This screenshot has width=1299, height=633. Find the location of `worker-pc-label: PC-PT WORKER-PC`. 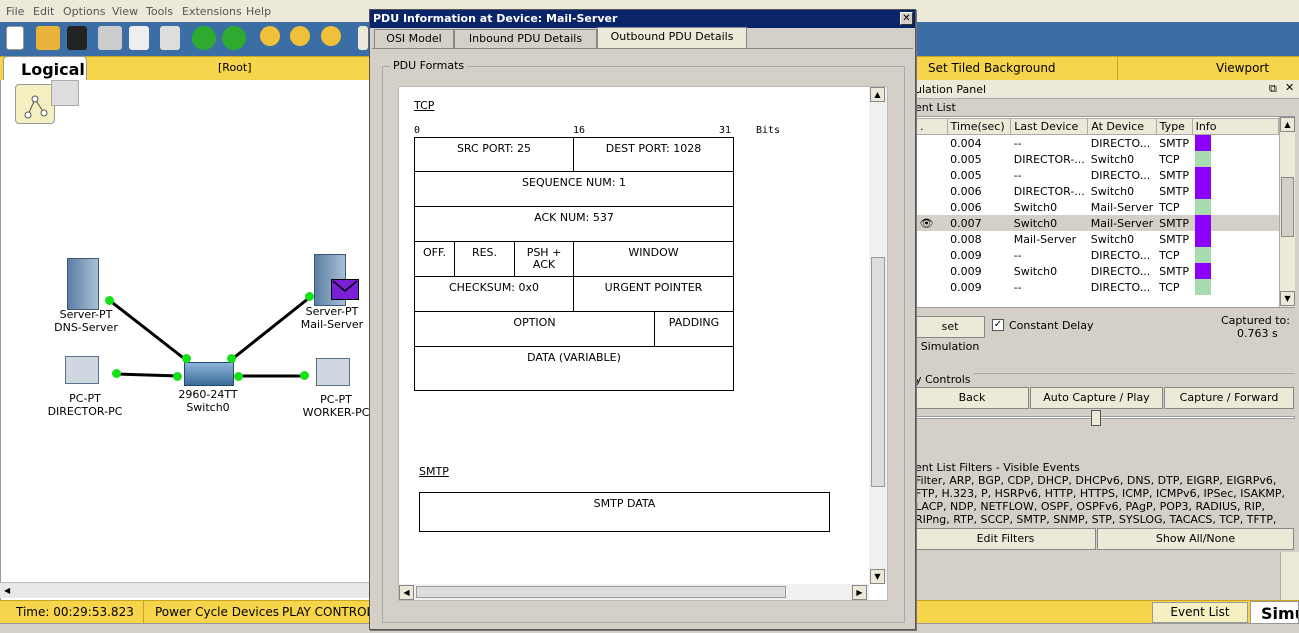

worker-pc-label: PC-PT WORKER-PC is located at coordinates (336, 406).